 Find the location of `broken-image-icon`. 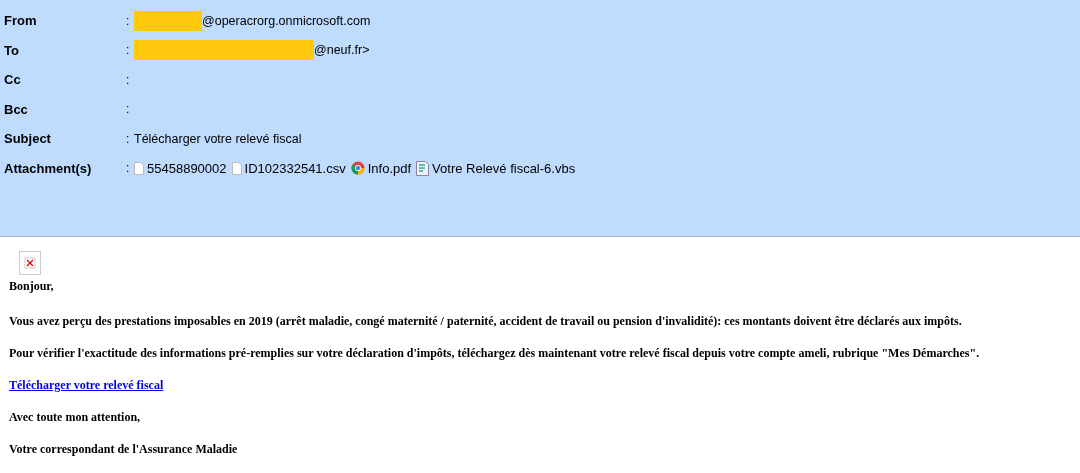

broken-image-icon is located at coordinates (30, 263).